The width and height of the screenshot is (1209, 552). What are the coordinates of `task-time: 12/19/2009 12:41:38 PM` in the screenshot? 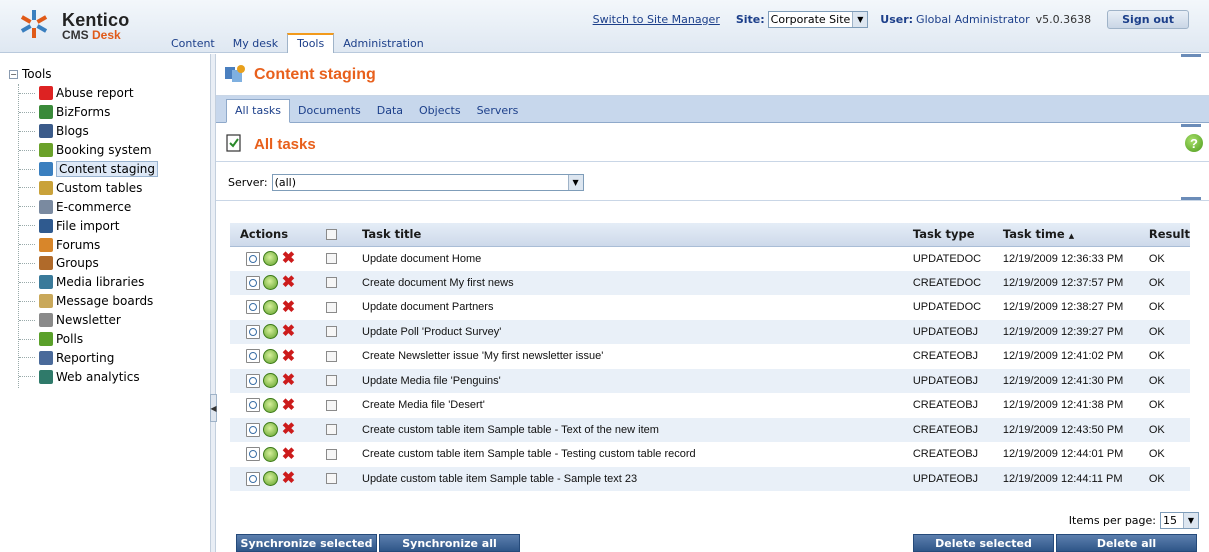 It's located at (1063, 405).